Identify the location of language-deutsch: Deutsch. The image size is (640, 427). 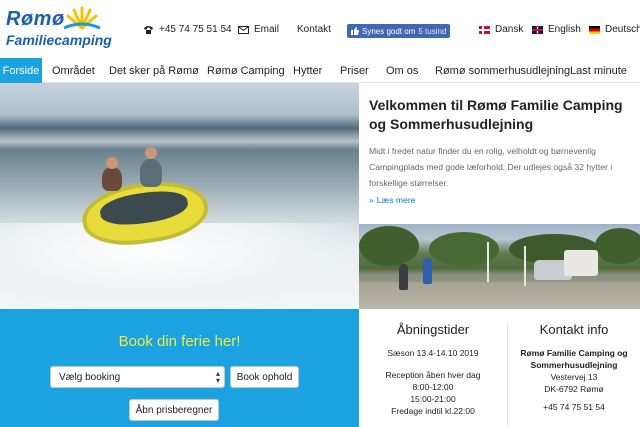
(614, 29).